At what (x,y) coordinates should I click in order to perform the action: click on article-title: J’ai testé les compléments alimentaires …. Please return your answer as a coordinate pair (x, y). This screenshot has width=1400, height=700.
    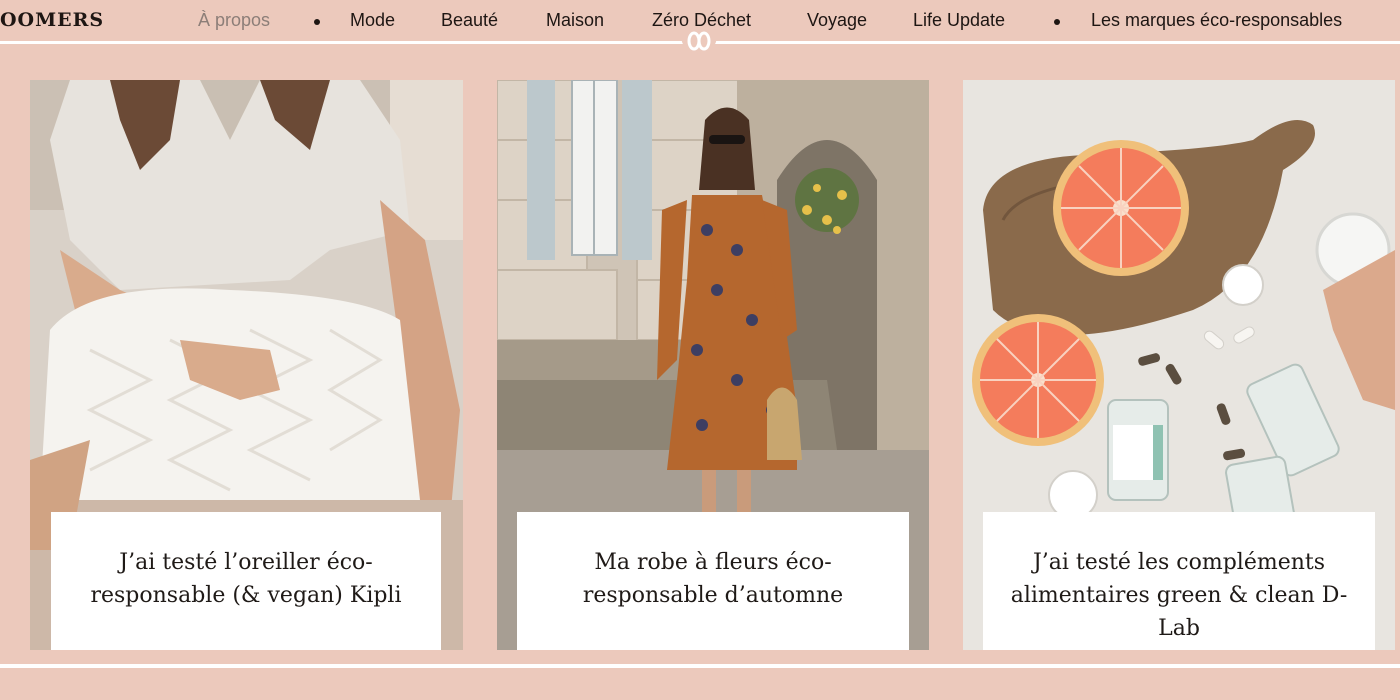
    Looking at the image, I should click on (1179, 595).